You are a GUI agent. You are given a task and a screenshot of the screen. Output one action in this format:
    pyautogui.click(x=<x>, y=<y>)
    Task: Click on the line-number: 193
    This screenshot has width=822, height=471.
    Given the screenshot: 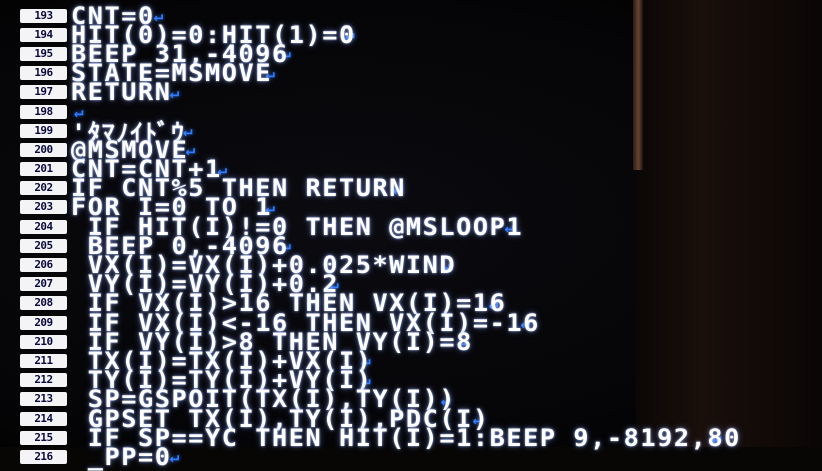 What is the action you would take?
    pyautogui.click(x=43, y=15)
    